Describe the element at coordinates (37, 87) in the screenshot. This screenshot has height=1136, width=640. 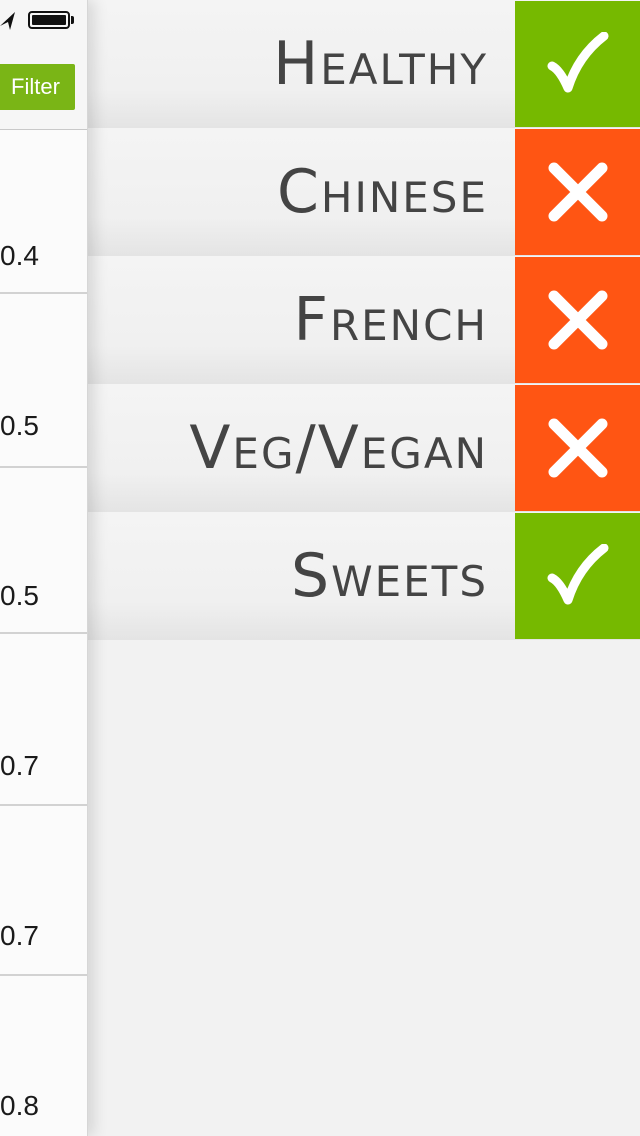
I see `filter-button: Filter` at that location.